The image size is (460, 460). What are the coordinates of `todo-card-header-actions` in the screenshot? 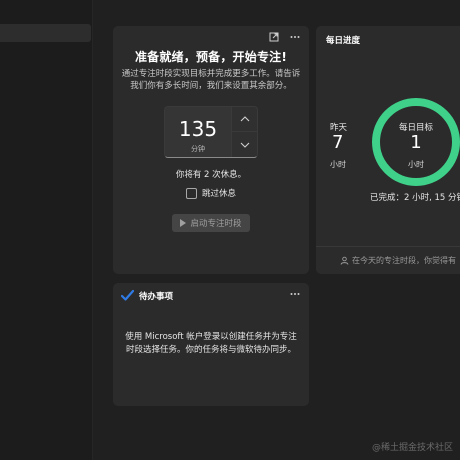 It's located at (295, 294).